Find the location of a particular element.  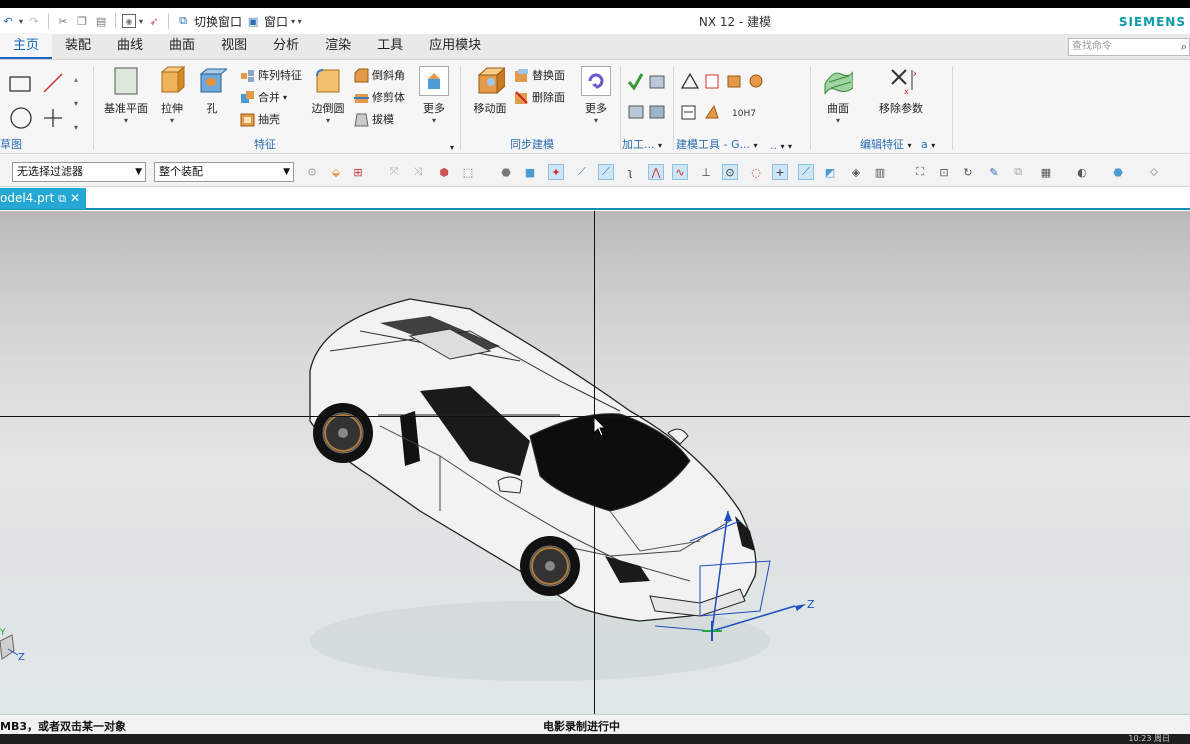

layer-settings-icon: ⬦ is located at coordinates (1154, 172).